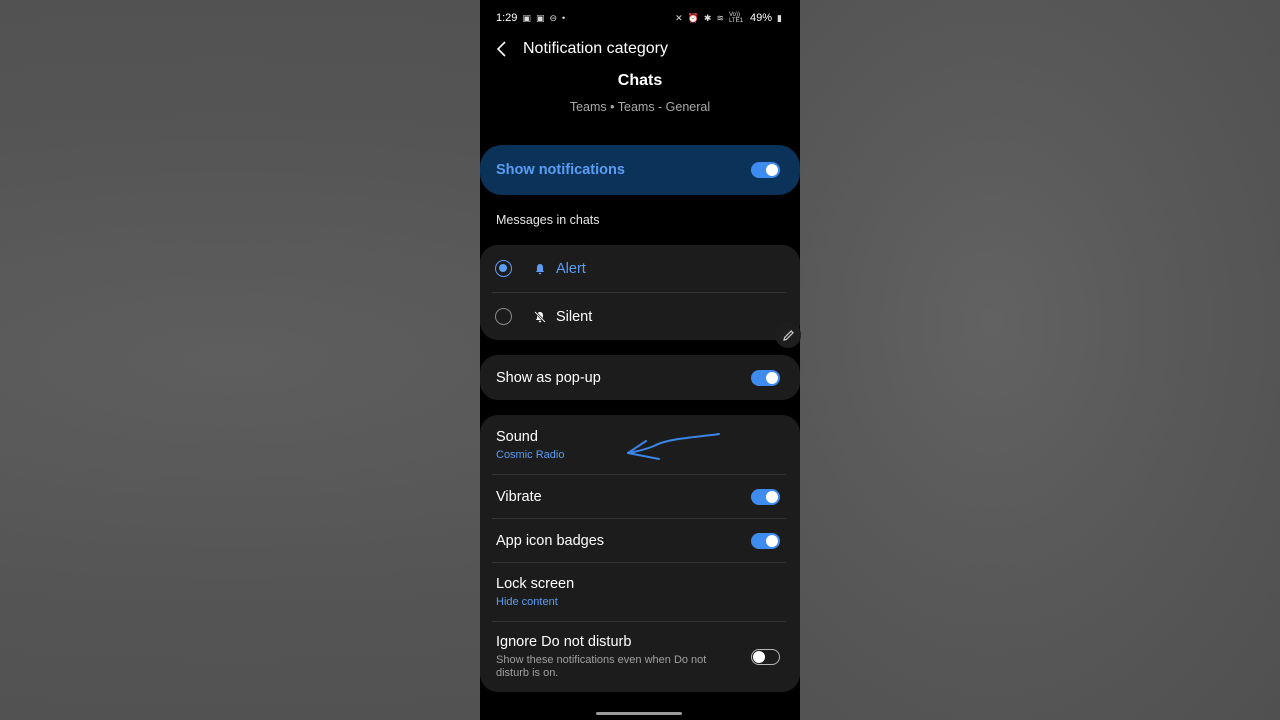  I want to click on hand-drawn-arrow-icon, so click(673, 446).